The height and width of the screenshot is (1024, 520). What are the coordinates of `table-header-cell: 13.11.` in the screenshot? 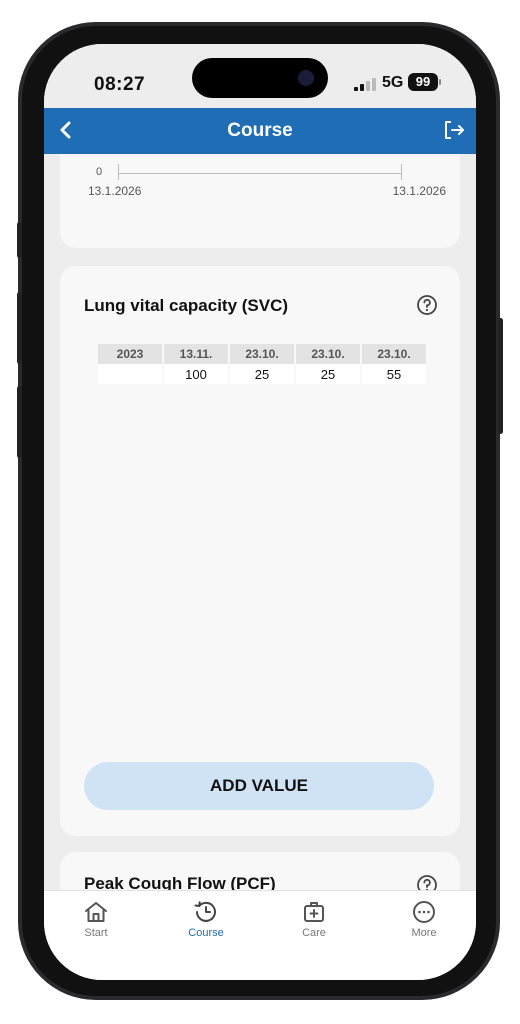 It's located at (196, 354).